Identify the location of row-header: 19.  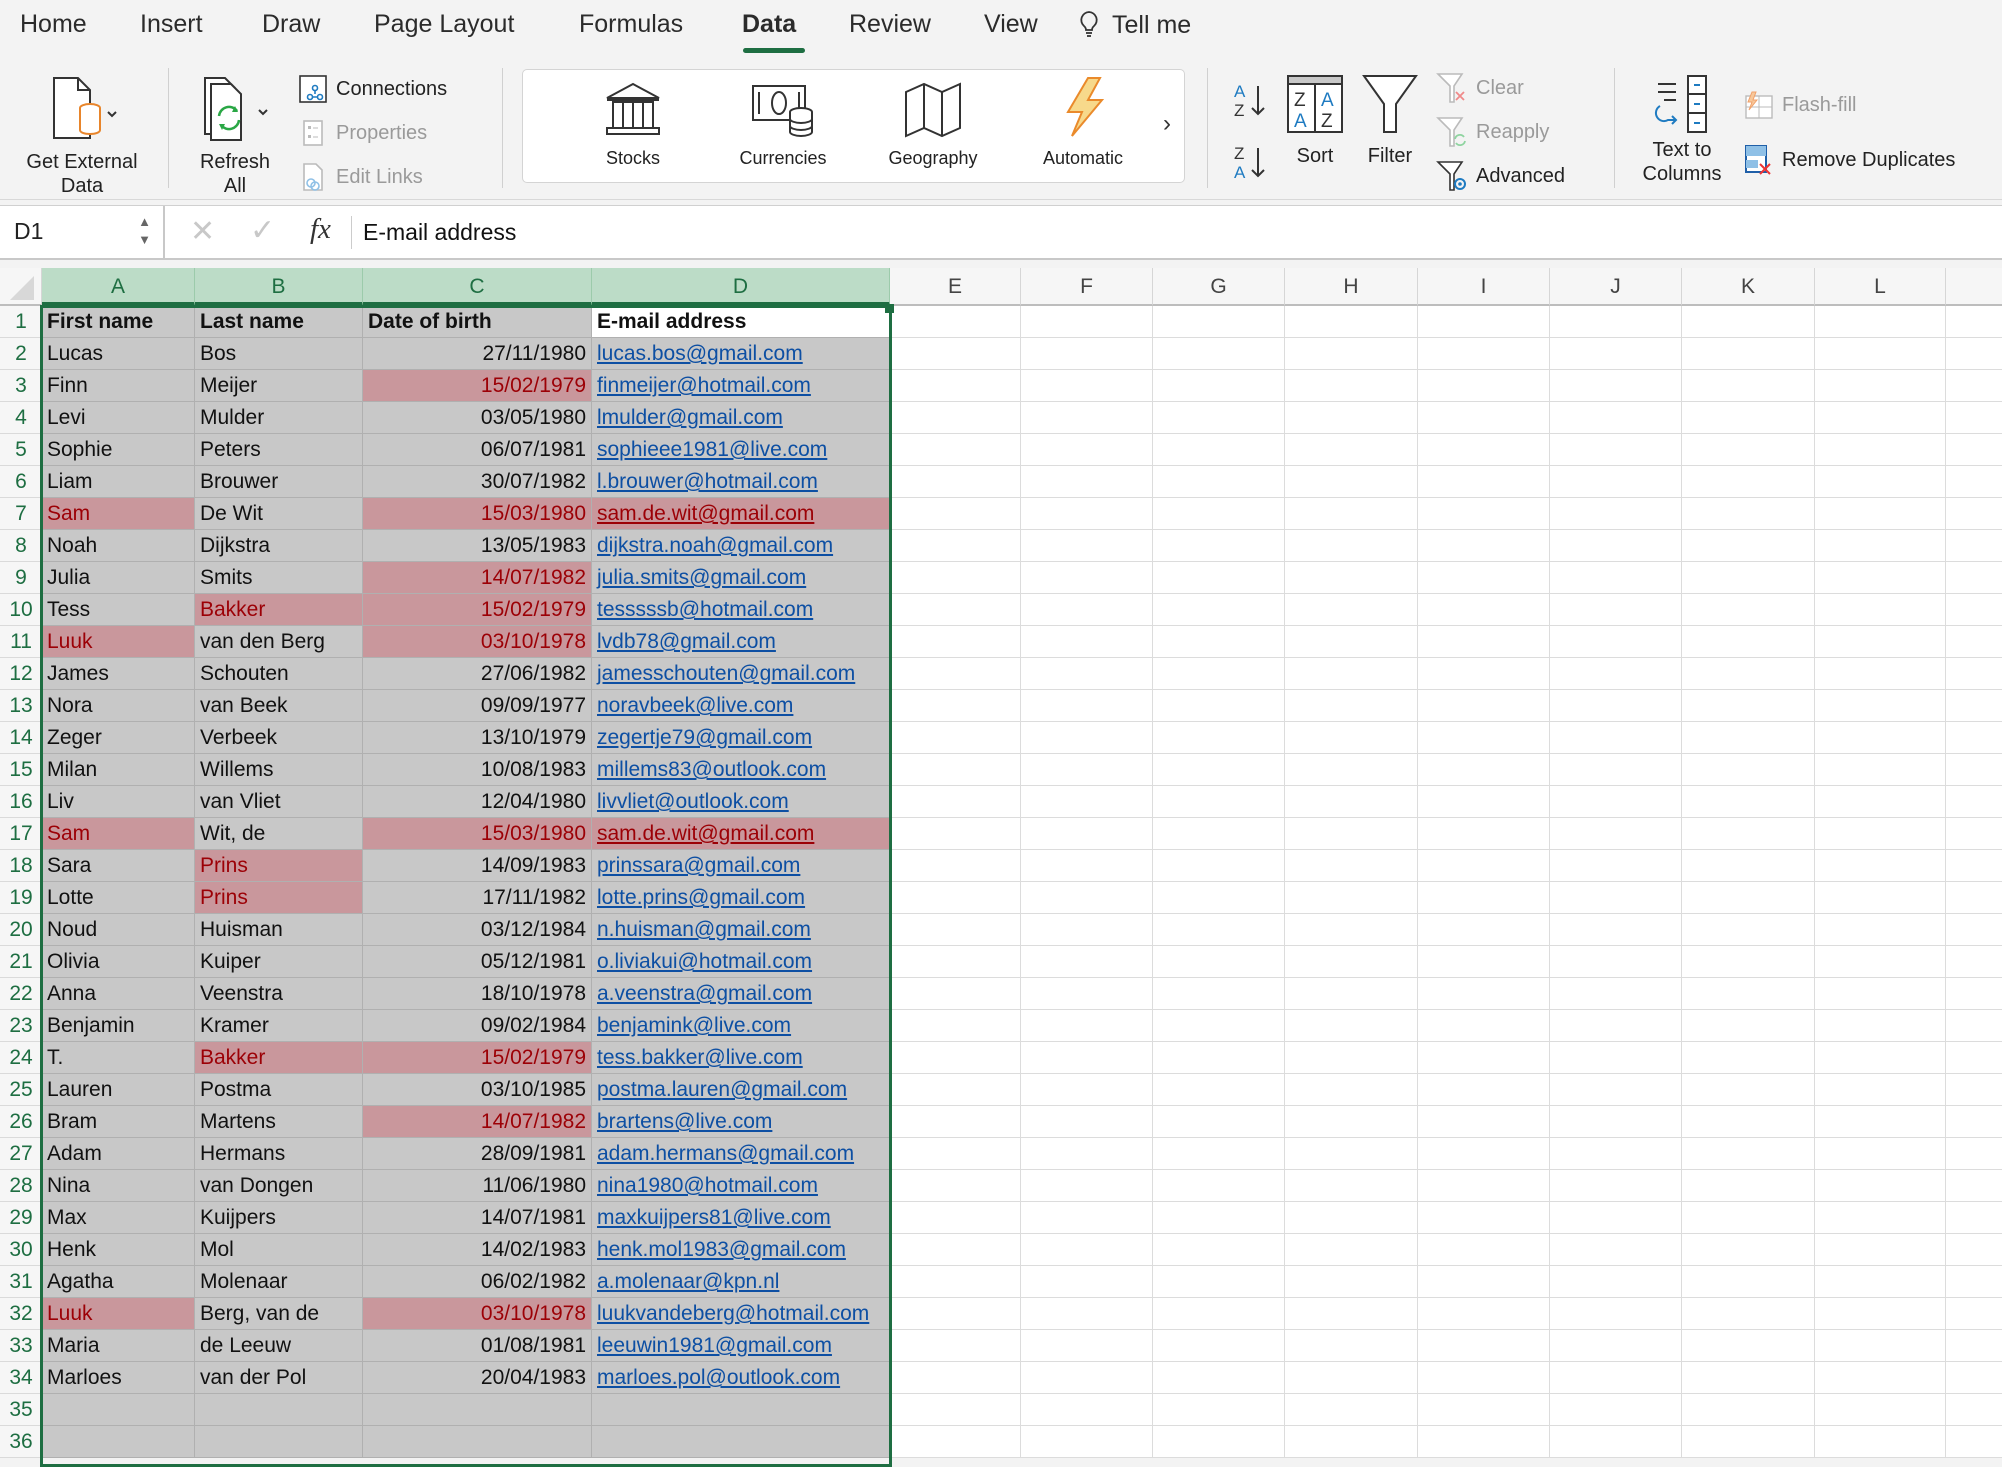
(21, 898).